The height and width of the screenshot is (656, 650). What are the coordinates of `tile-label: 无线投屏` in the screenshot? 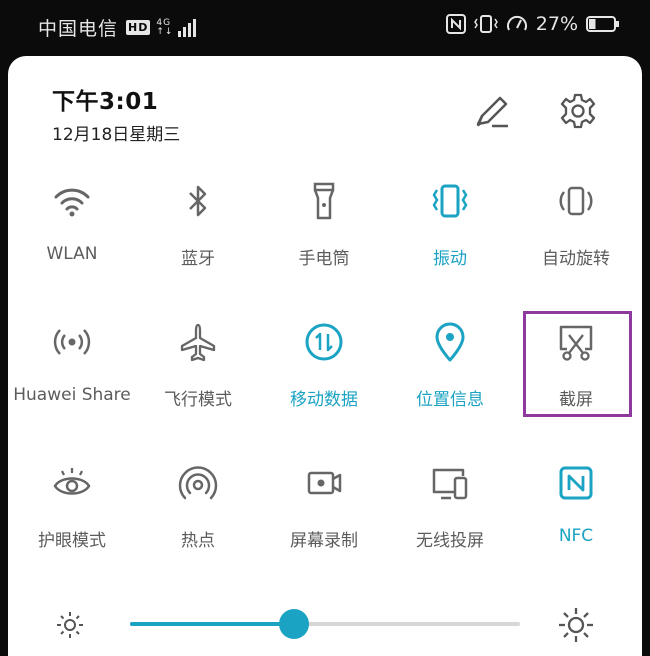 It's located at (450, 541).